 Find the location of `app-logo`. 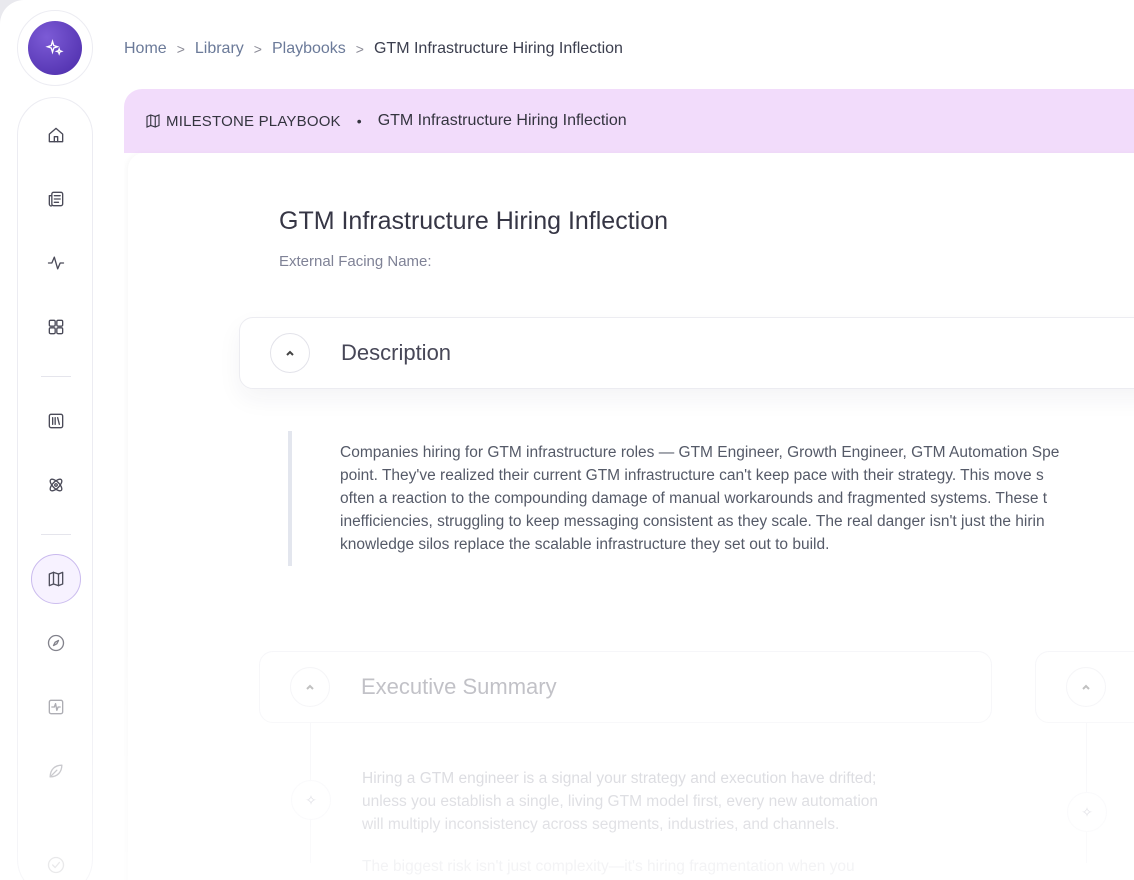

app-logo is located at coordinates (55, 48).